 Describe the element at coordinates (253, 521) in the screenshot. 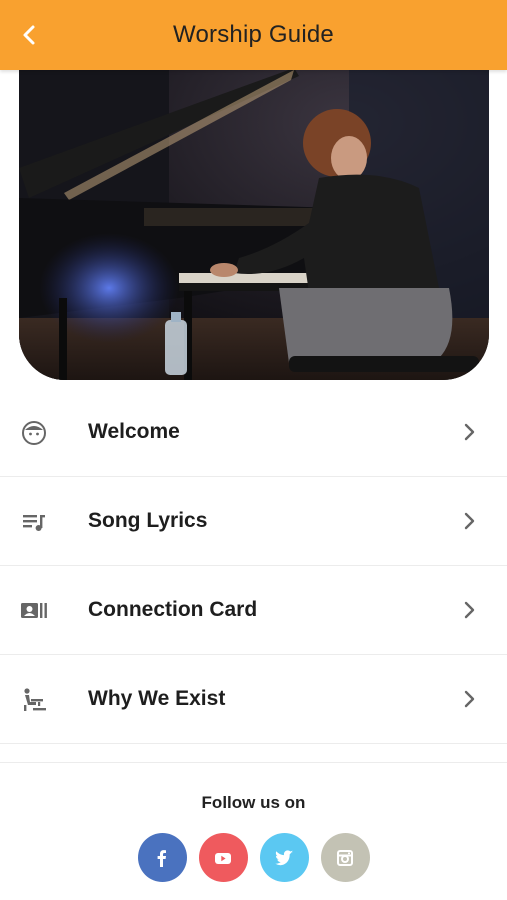

I see `menu-item-song-lyrics: Song Lyrics` at that location.